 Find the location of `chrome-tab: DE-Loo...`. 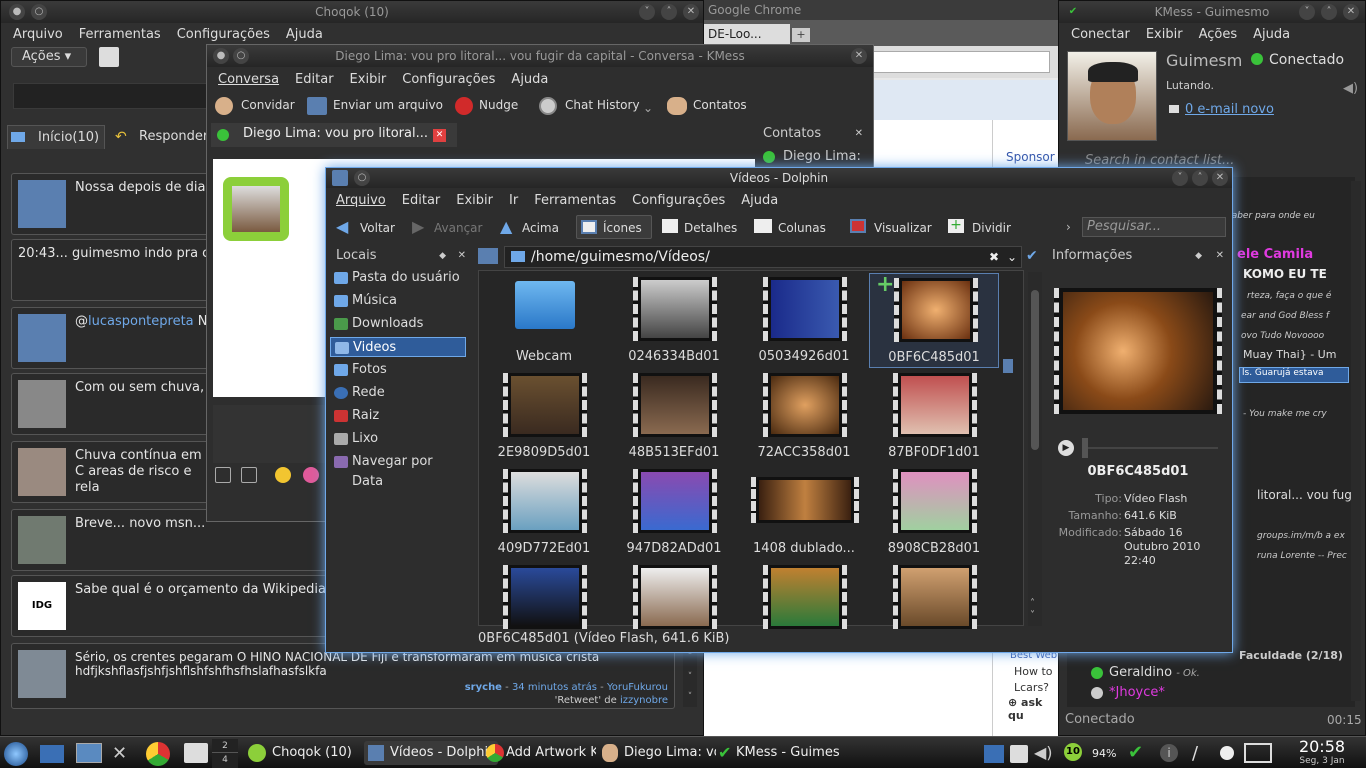

chrome-tab: DE-Loo... is located at coordinates (747, 35).